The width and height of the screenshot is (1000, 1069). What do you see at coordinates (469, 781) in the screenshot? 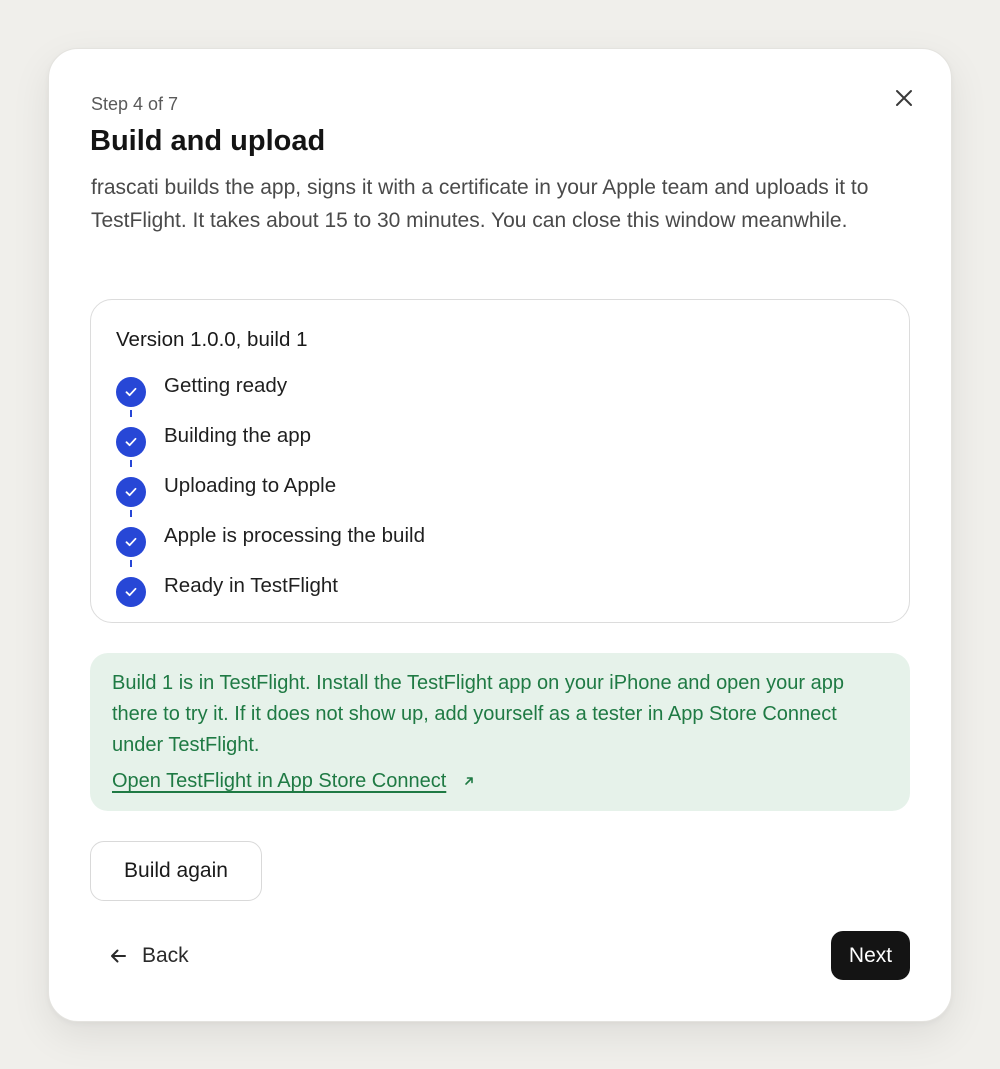
I see `external-link-icon` at bounding box center [469, 781].